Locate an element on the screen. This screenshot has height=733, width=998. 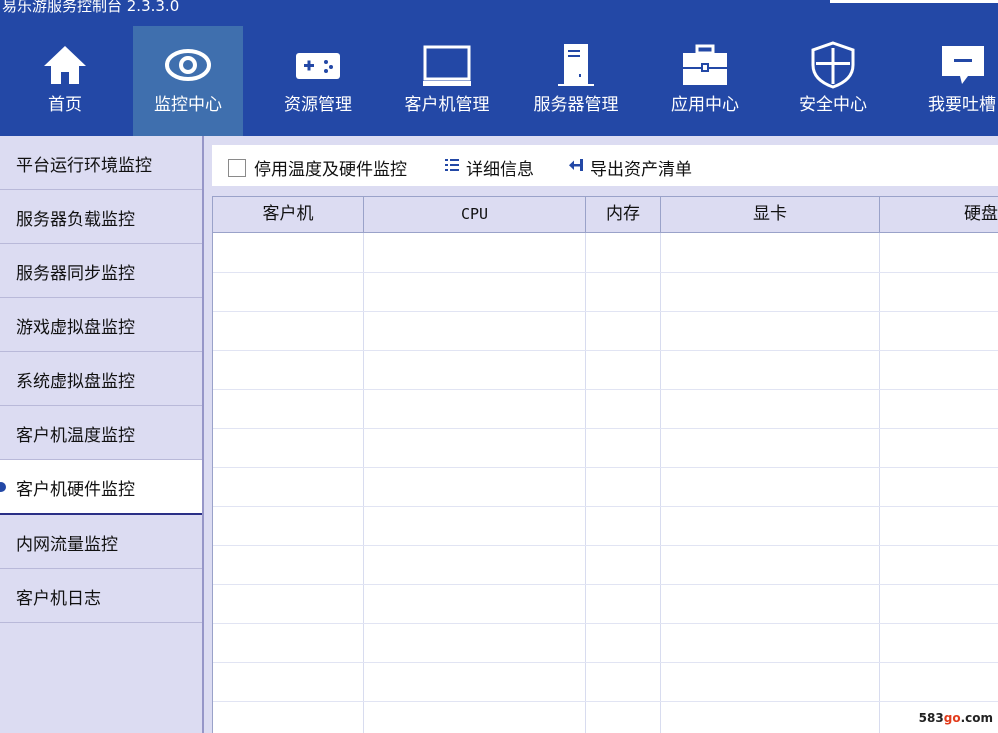
export-icon is located at coordinates (576, 165).